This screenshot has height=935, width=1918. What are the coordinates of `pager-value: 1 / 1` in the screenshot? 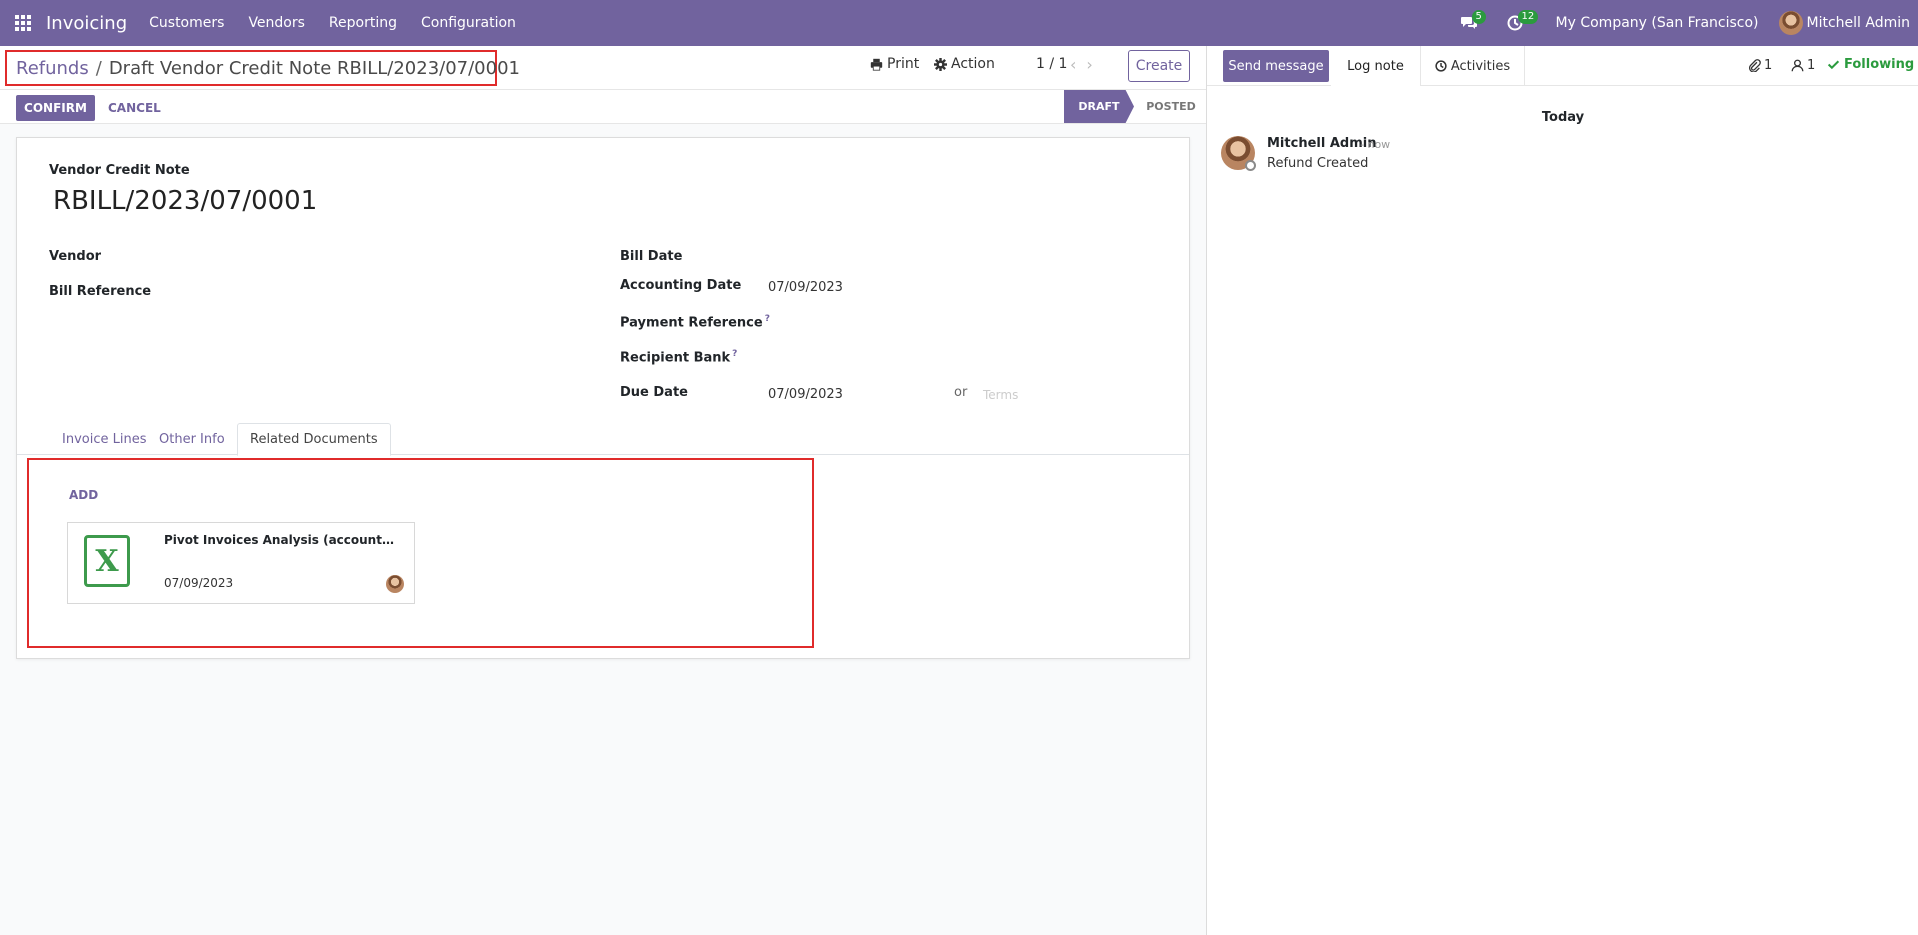 It's located at (1051, 64).